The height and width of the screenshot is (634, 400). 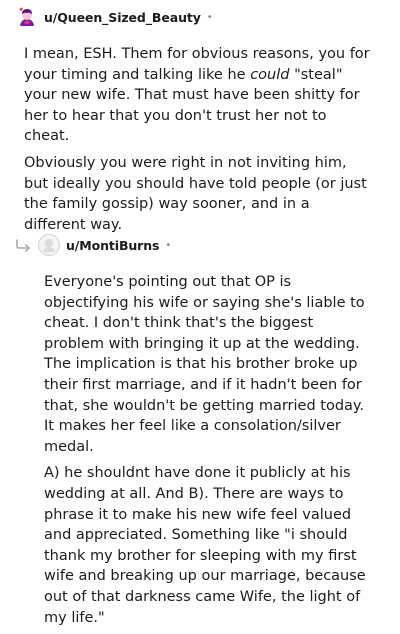 I want to click on comment-header: u/MontiBurns •, so click(x=200, y=245).